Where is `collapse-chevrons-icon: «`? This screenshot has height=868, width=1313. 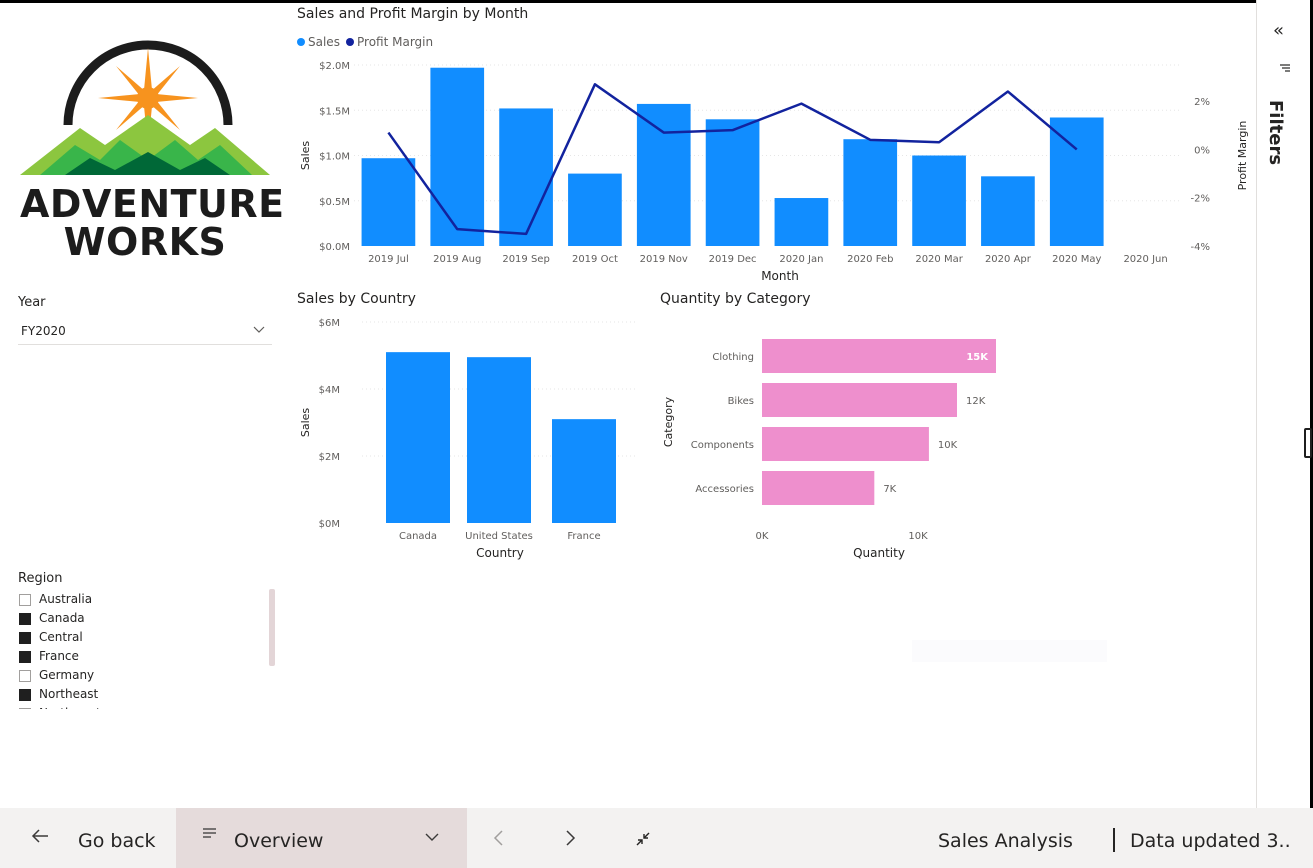
collapse-chevrons-icon: « is located at coordinates (1278, 30).